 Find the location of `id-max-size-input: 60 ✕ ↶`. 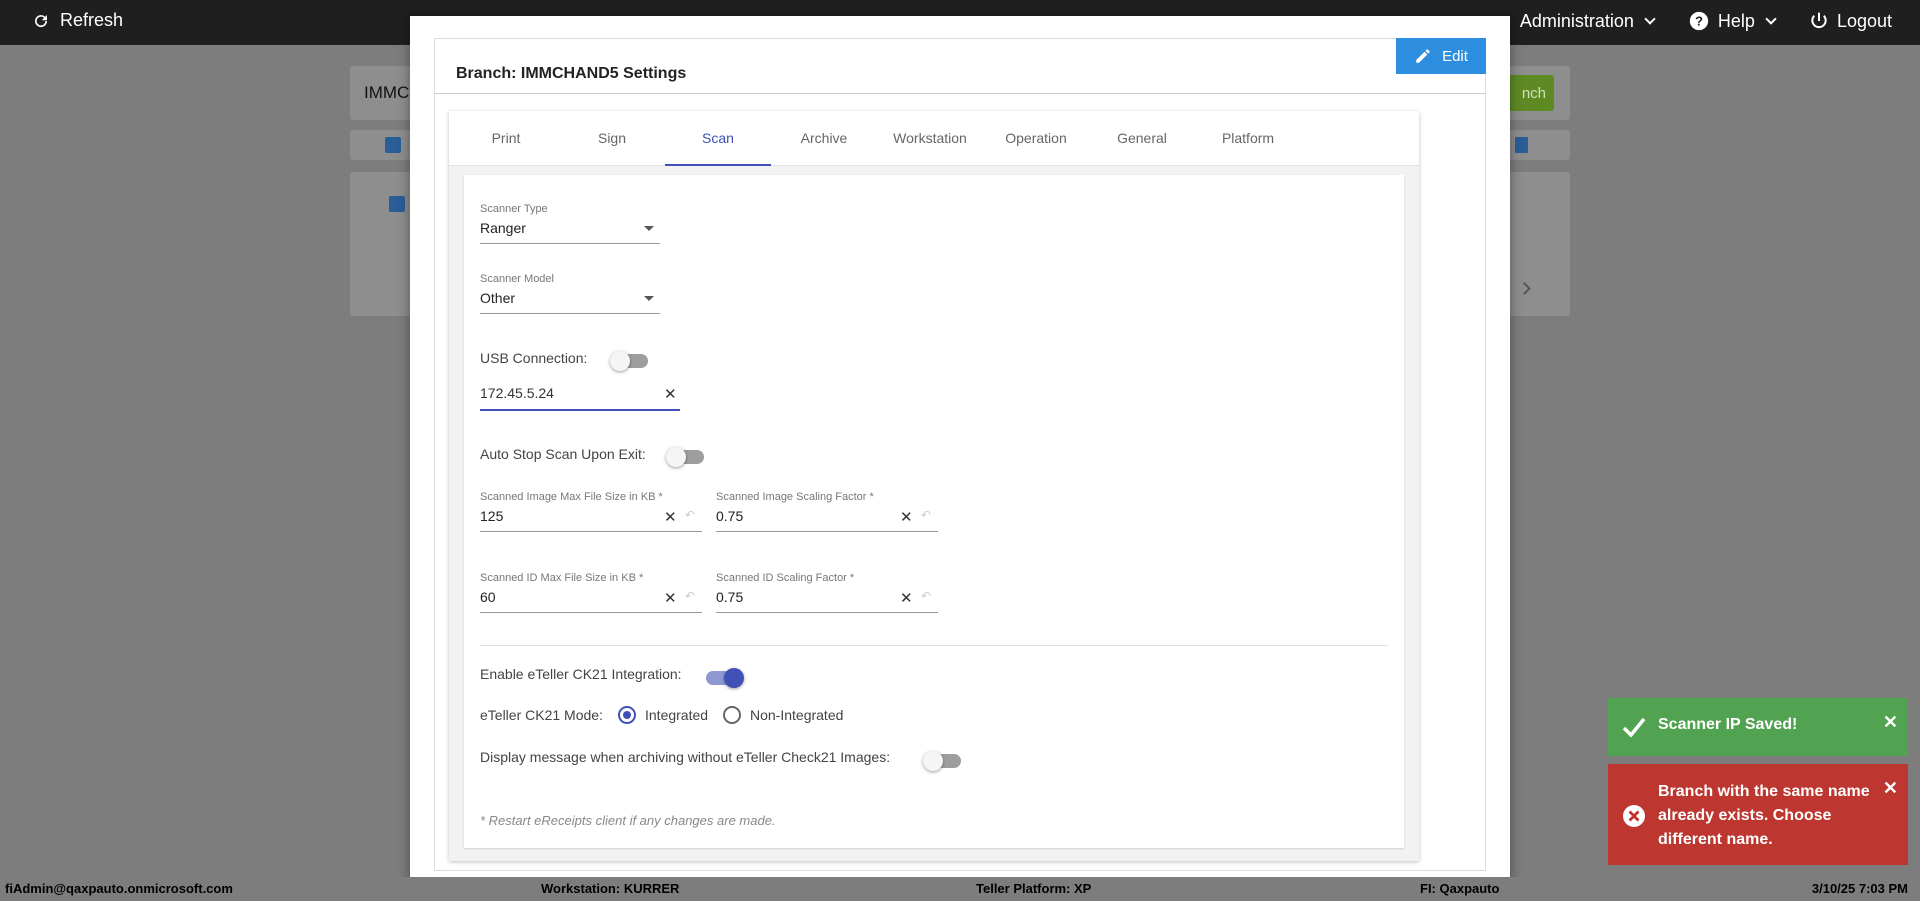

id-max-size-input: 60 ✕ ↶ is located at coordinates (591, 601).